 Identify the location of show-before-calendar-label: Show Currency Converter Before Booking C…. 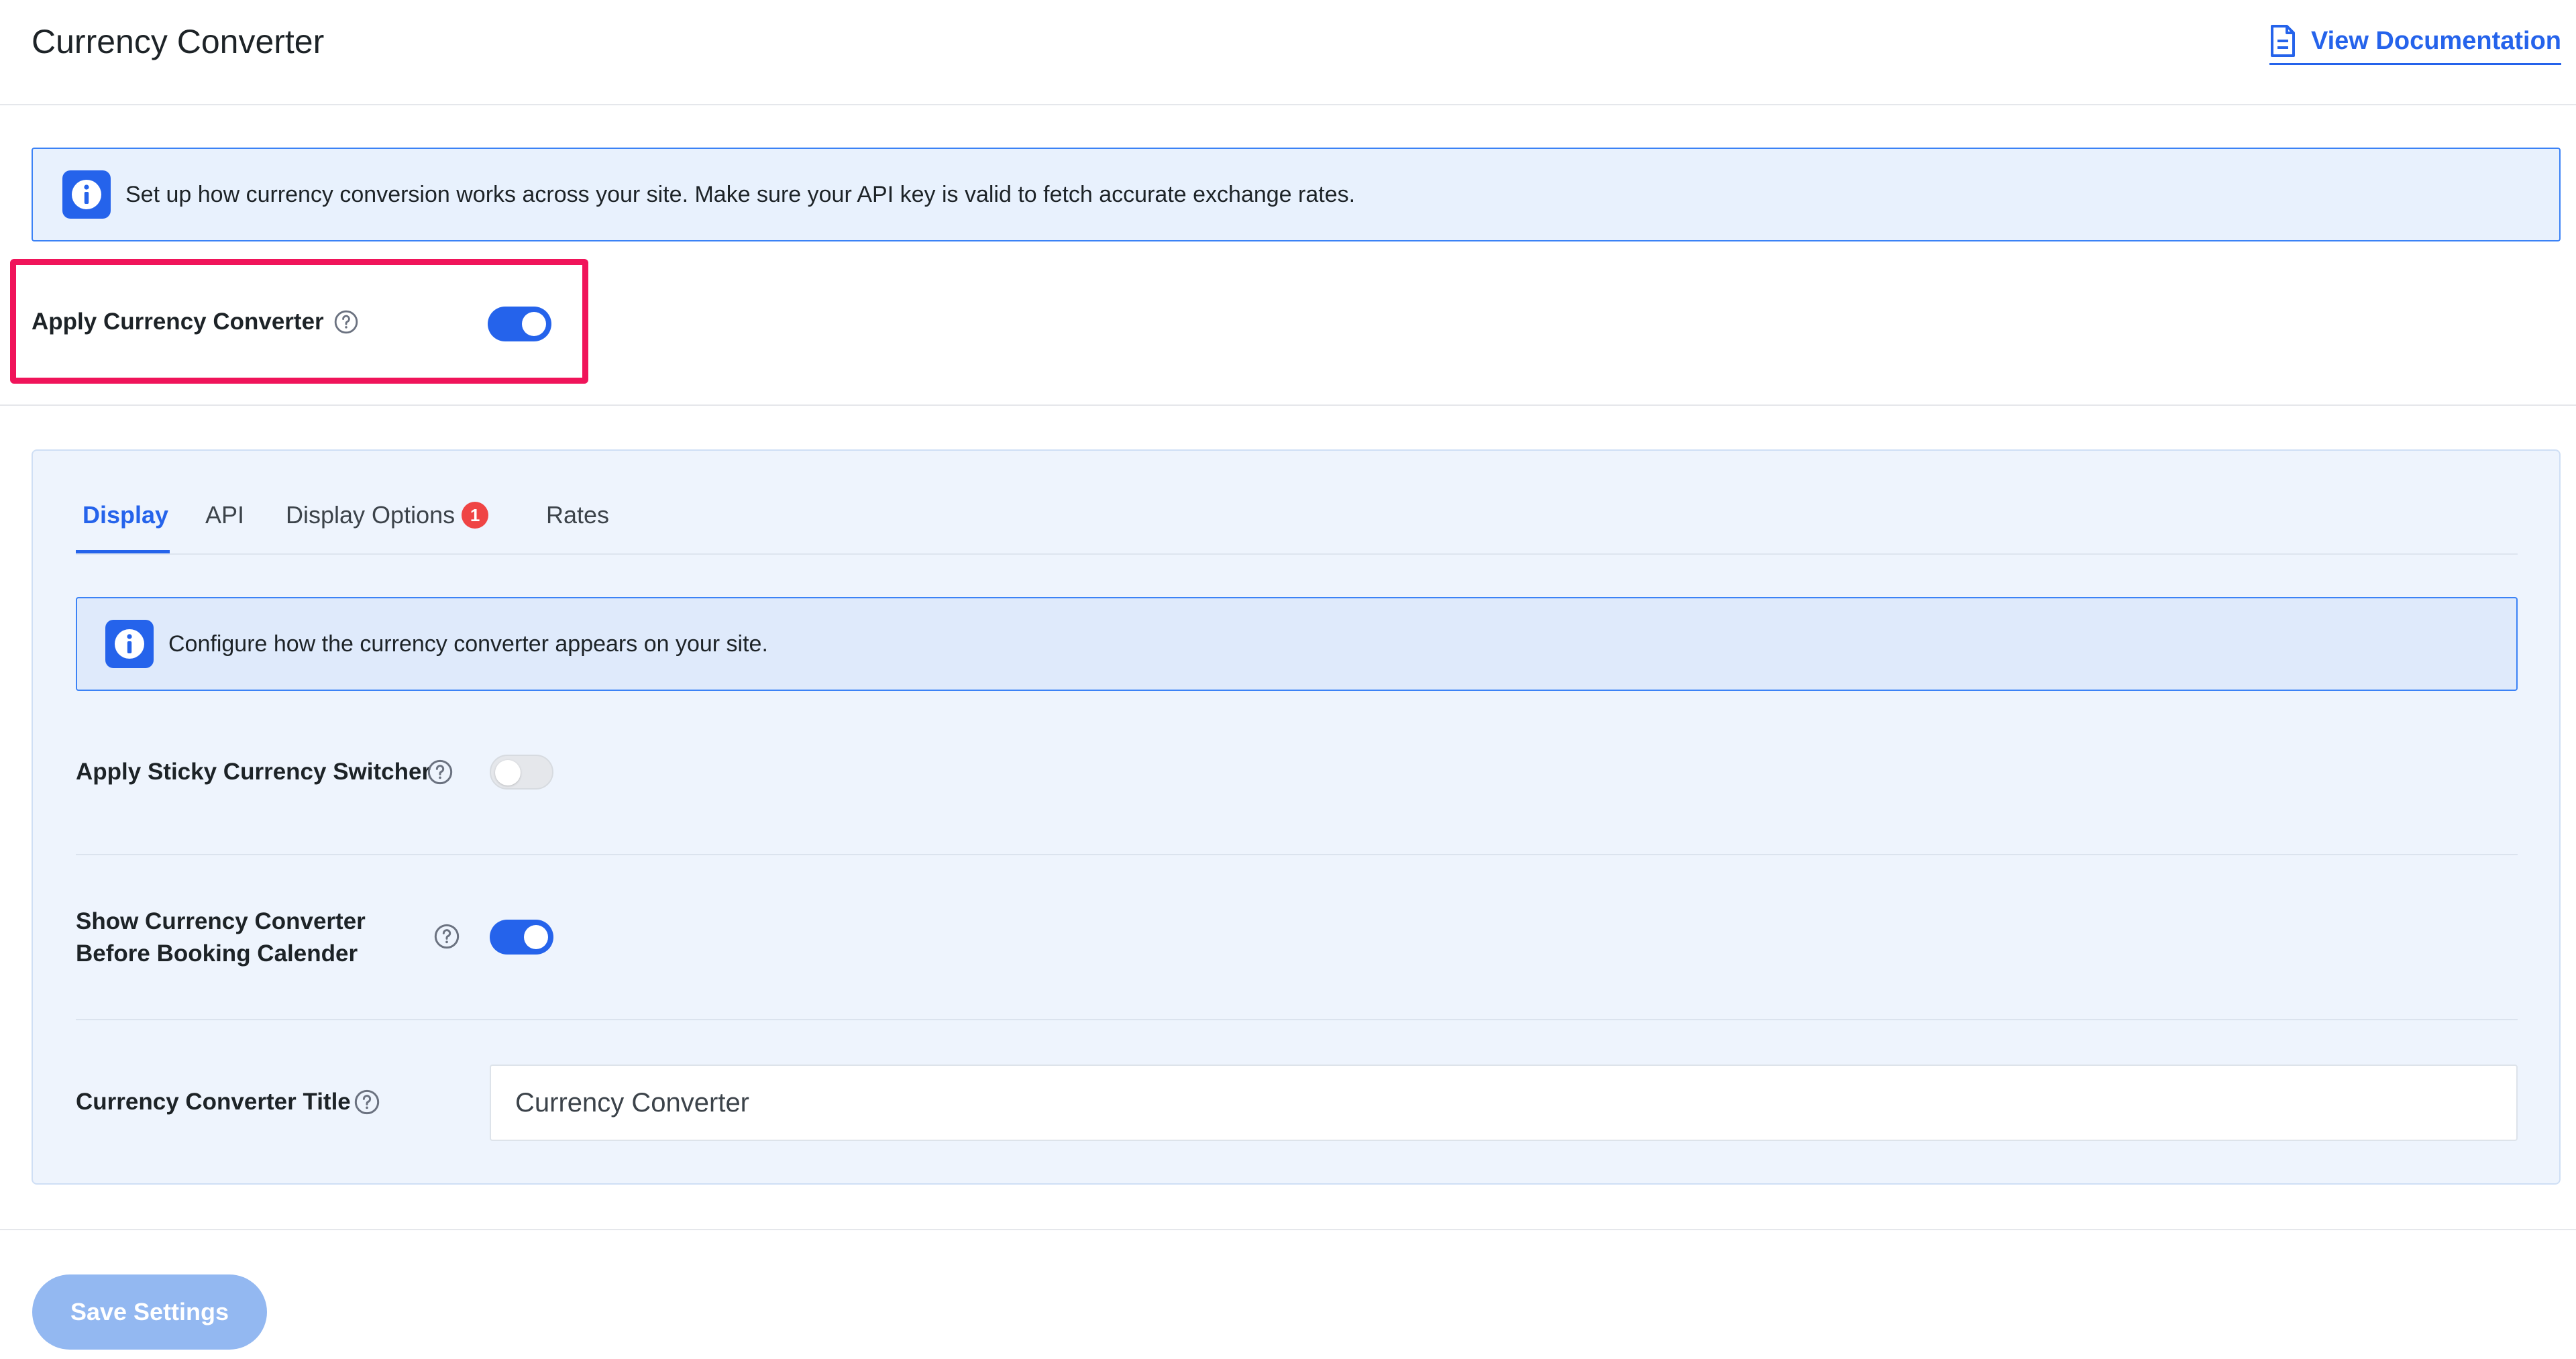
(221, 938).